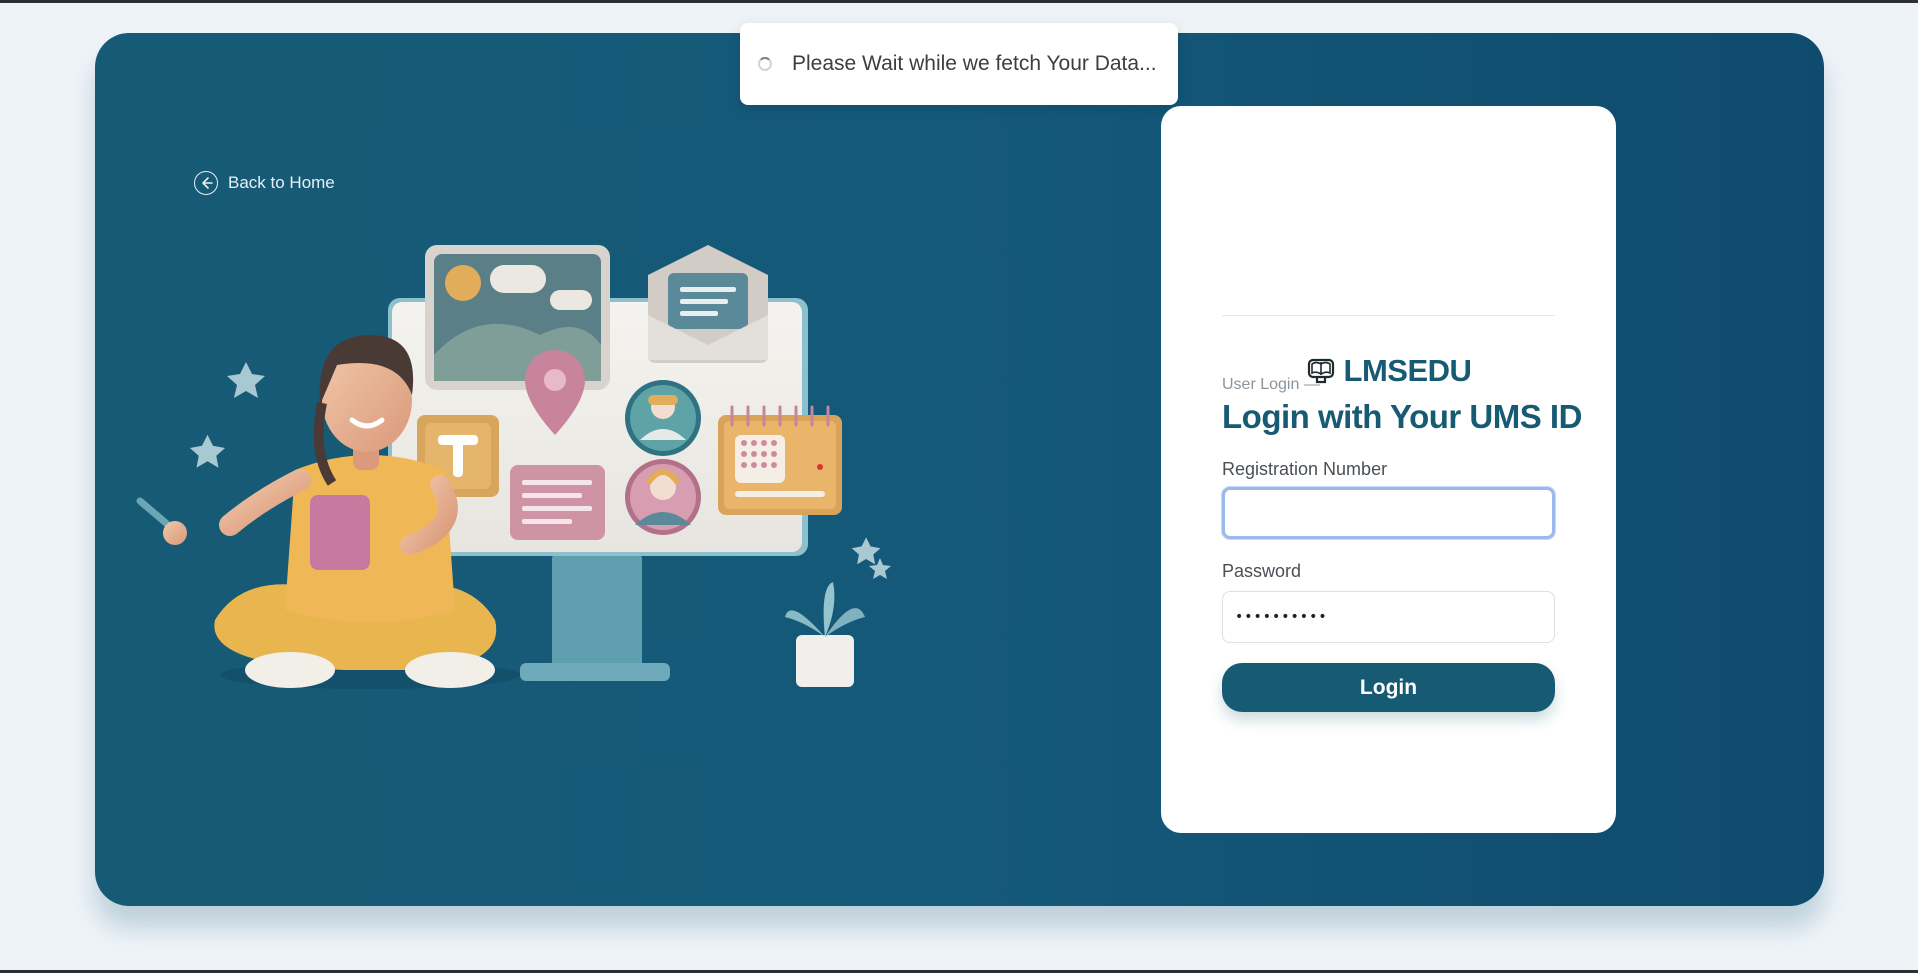  What do you see at coordinates (959, 1) in the screenshot?
I see `window-top-edge` at bounding box center [959, 1].